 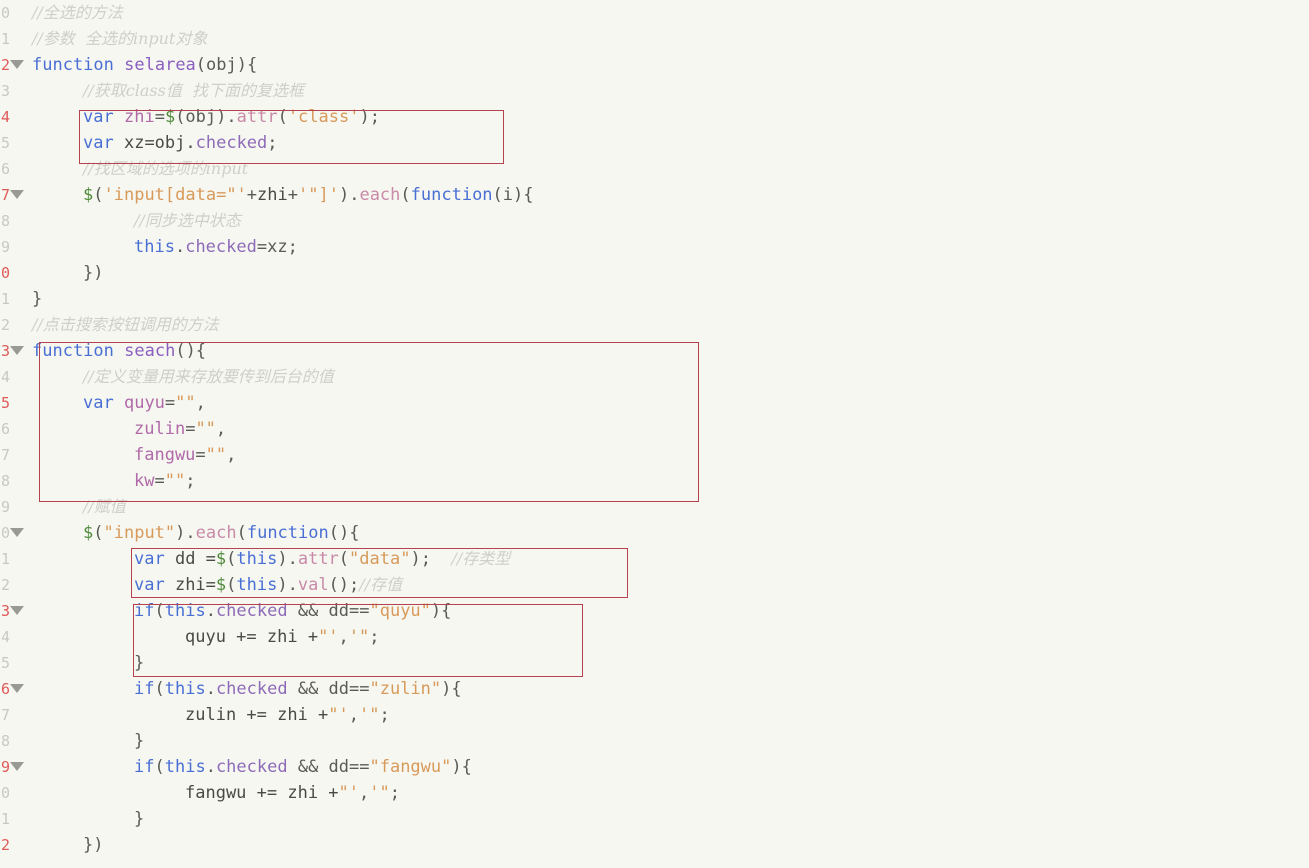 I want to click on code-text: quyu += zhi +"','";, so click(x=282, y=637).